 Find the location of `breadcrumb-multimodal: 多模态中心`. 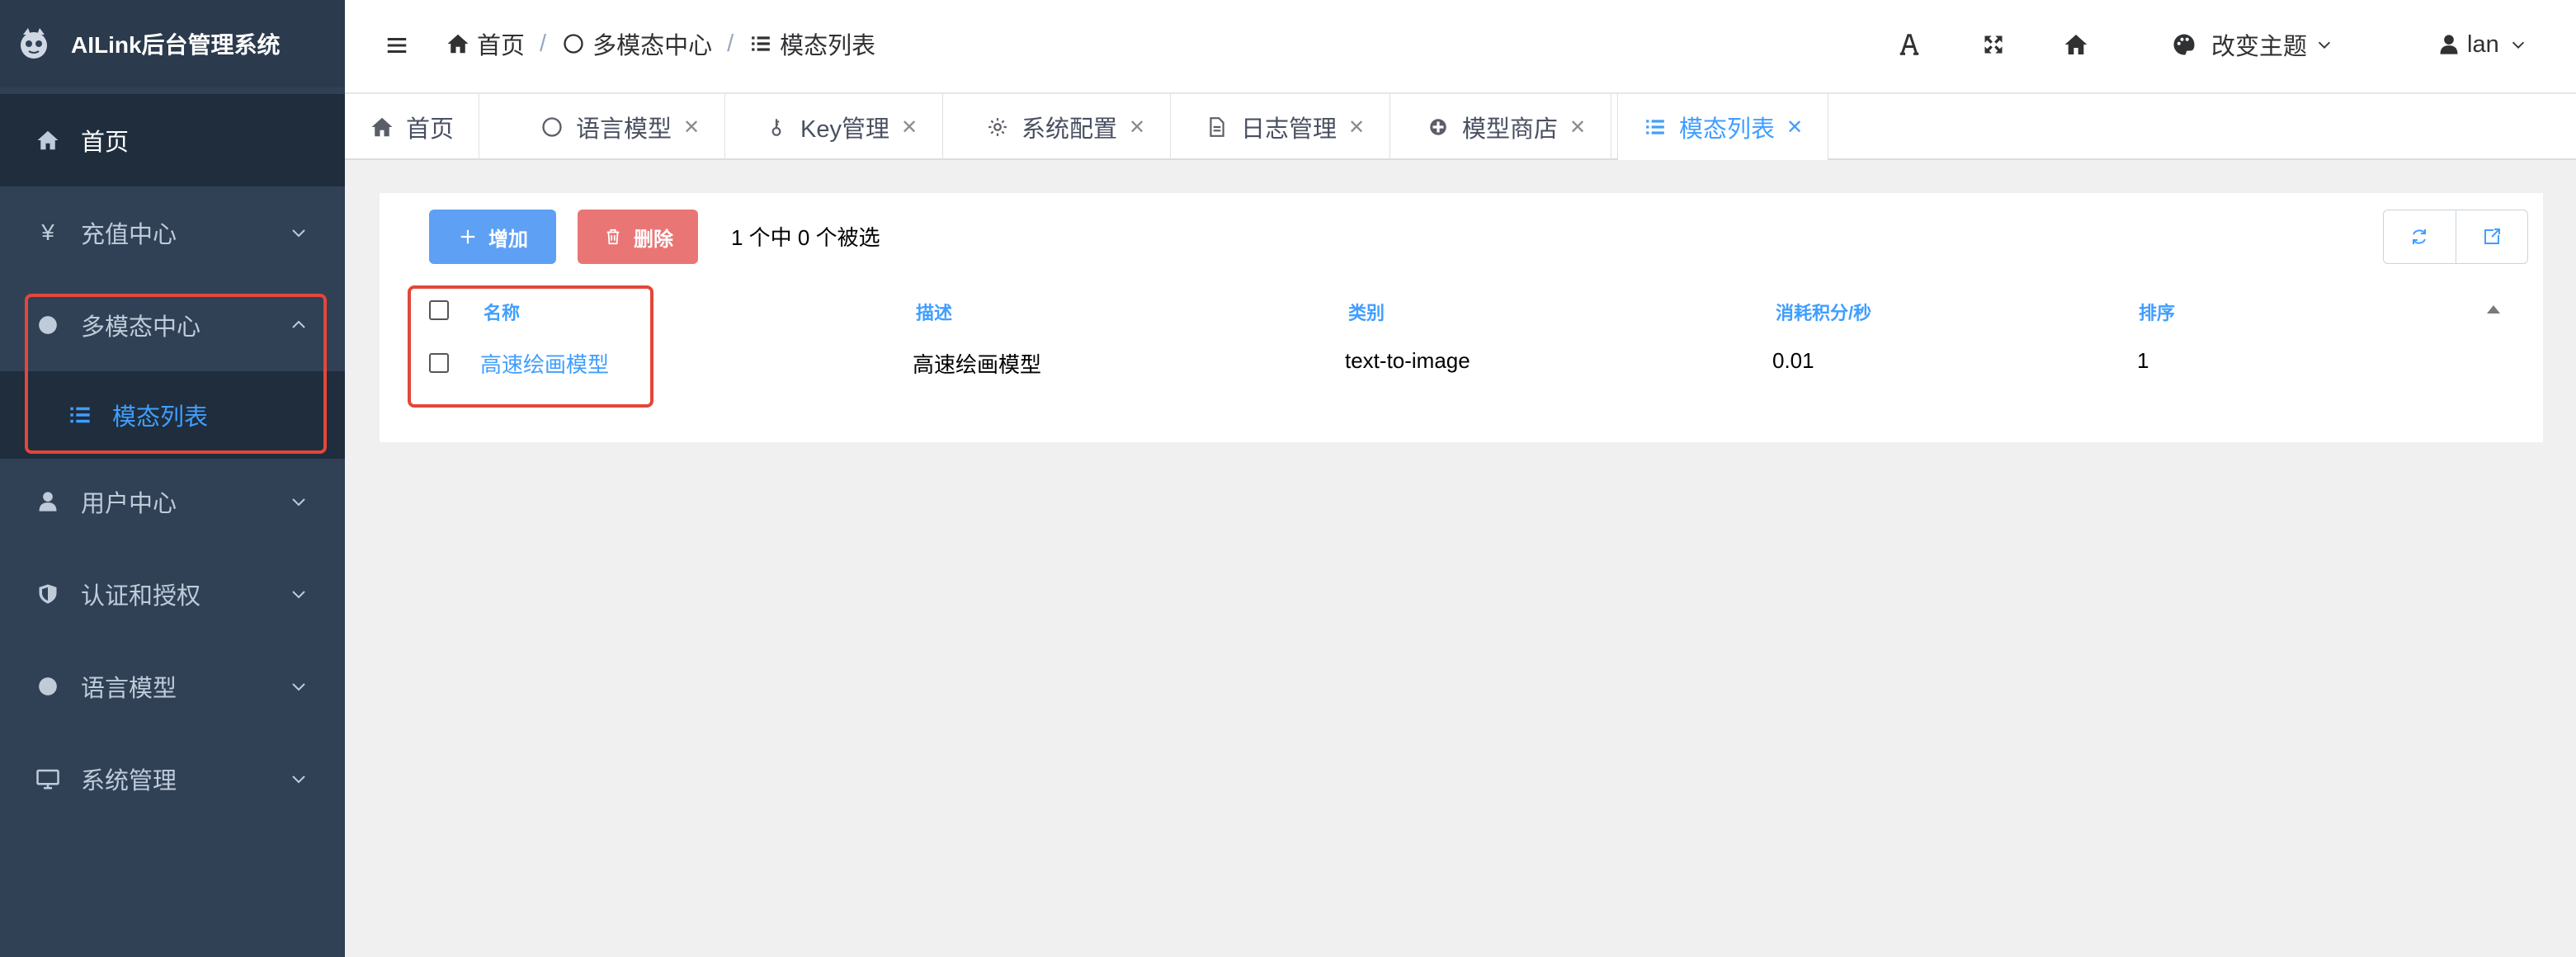

breadcrumb-multimodal: 多模态中心 is located at coordinates (636, 43).